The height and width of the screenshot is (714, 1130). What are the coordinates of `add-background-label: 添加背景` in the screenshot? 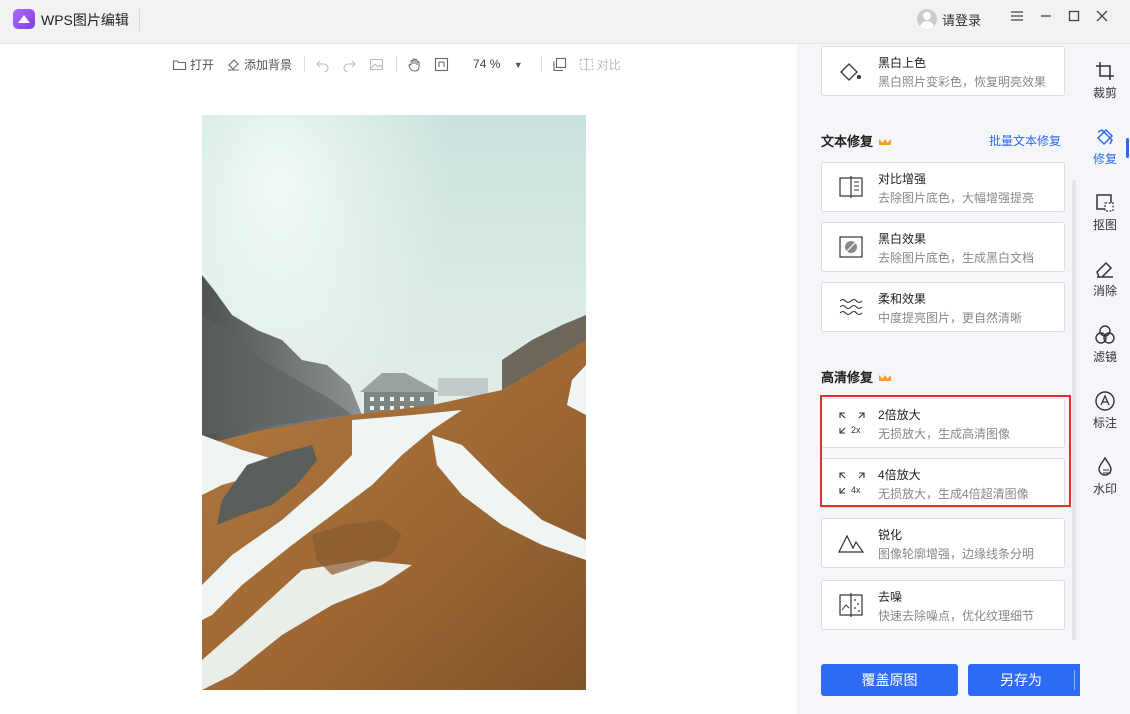 It's located at (268, 64).